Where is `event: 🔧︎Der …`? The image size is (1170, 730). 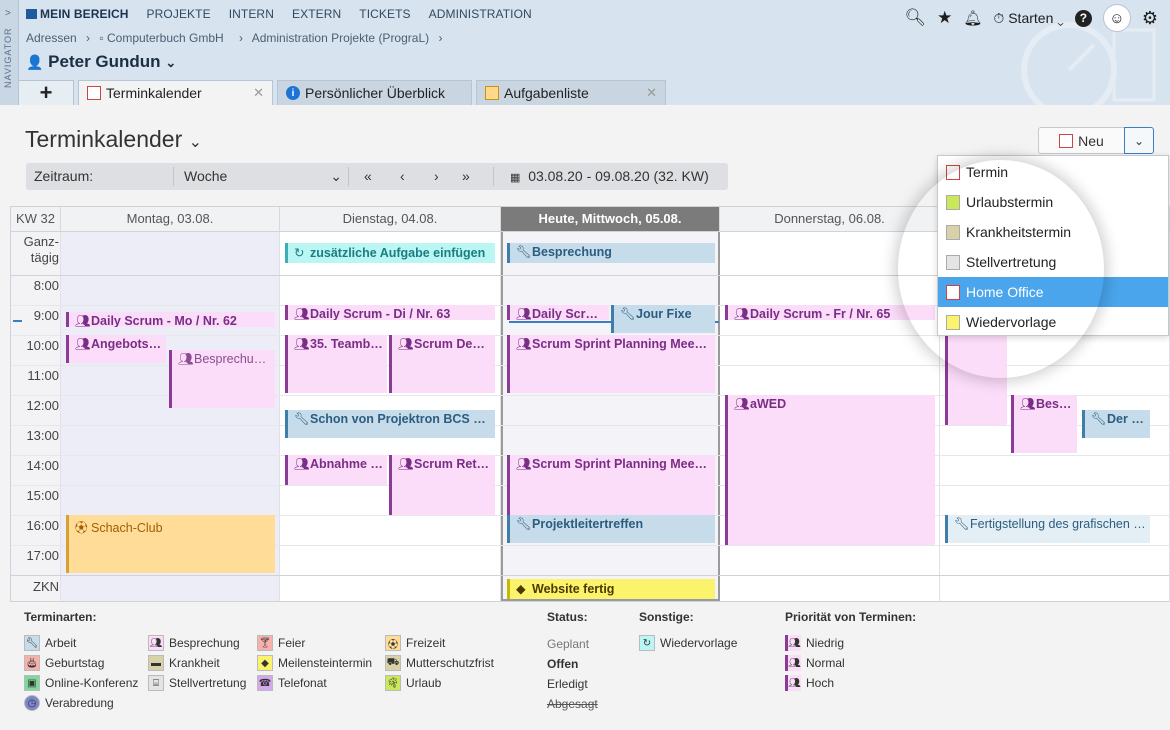 event: 🔧︎Der … is located at coordinates (1116, 424).